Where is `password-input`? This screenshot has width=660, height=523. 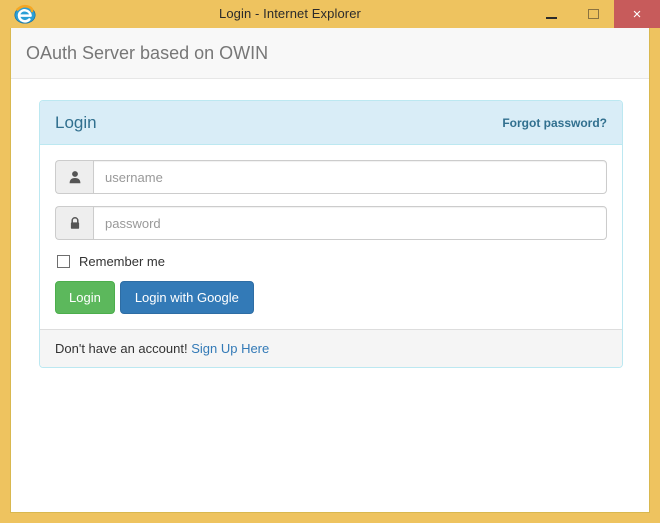
password-input is located at coordinates (350, 223).